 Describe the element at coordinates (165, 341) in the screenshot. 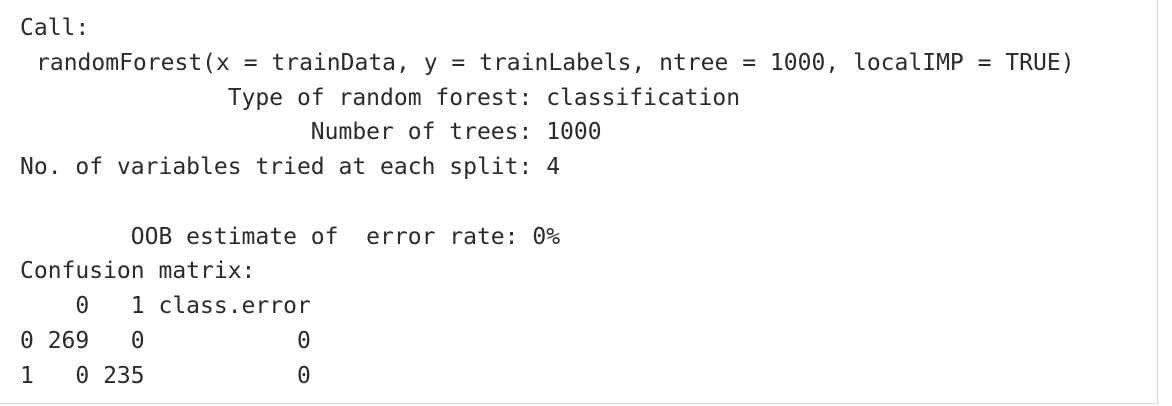

I see `confusion-matrix-row: 0 269 0 0` at that location.